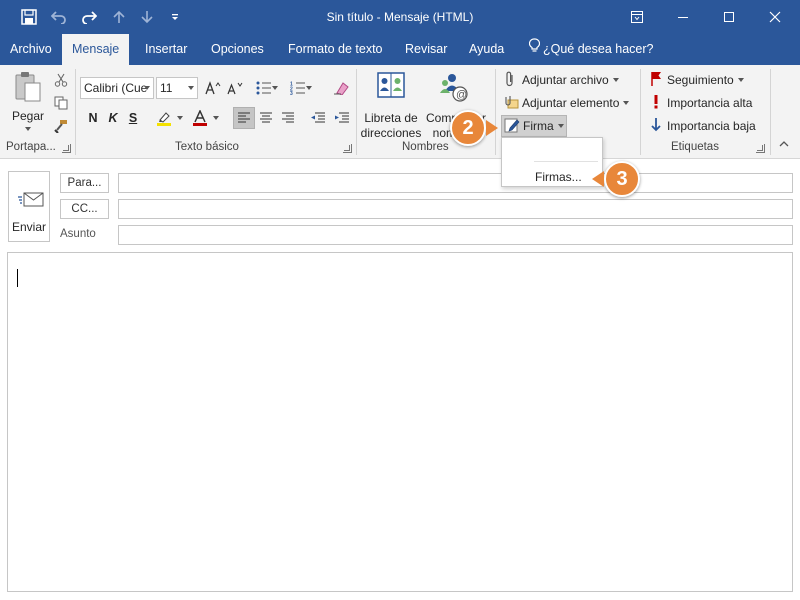 This screenshot has width=800, height=600. Describe the element at coordinates (656, 126) in the screenshot. I see `arrow-down-icon` at that location.